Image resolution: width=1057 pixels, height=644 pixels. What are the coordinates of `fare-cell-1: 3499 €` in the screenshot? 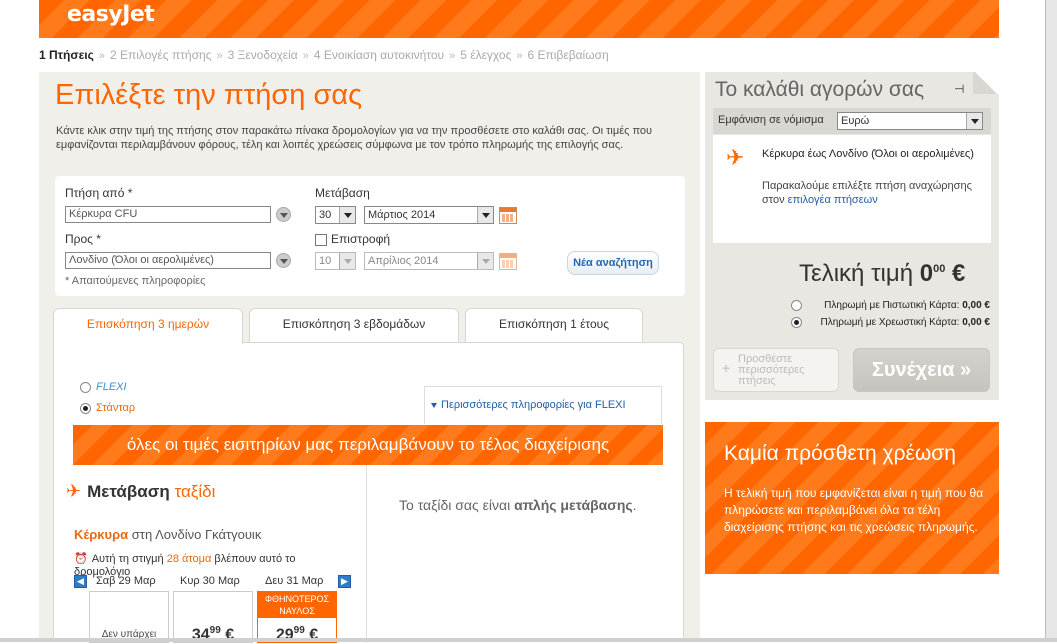 It's located at (213, 617).